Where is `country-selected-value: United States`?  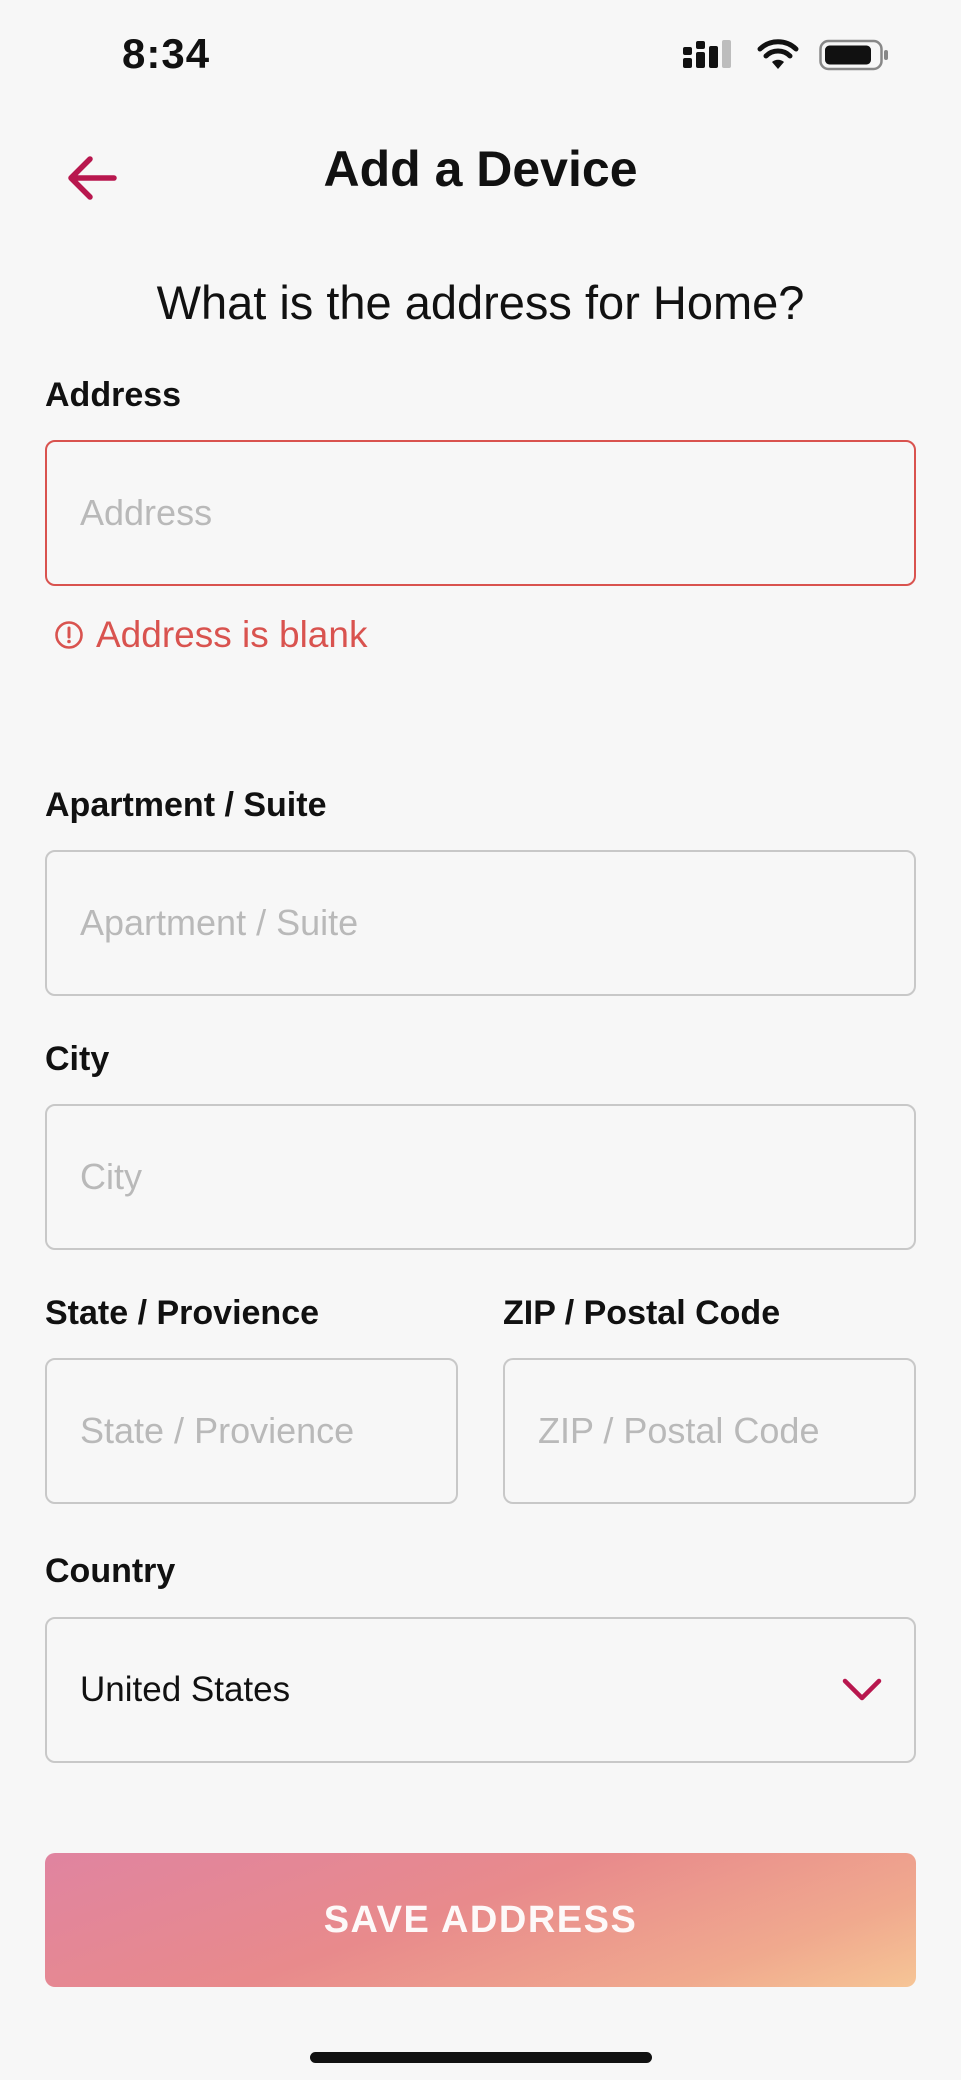 country-selected-value: United States is located at coordinates (185, 1689).